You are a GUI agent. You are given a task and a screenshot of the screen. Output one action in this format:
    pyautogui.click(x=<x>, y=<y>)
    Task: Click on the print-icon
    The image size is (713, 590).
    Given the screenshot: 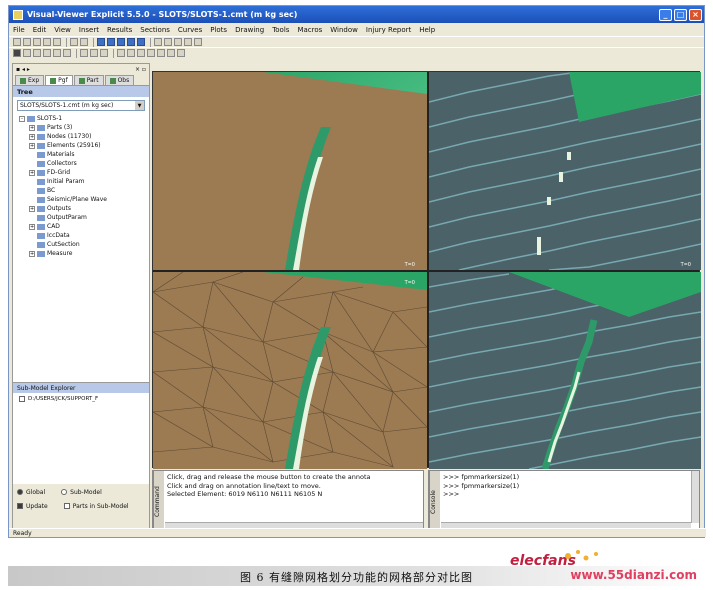 What is the action you would take?
    pyautogui.click(x=47, y=42)
    